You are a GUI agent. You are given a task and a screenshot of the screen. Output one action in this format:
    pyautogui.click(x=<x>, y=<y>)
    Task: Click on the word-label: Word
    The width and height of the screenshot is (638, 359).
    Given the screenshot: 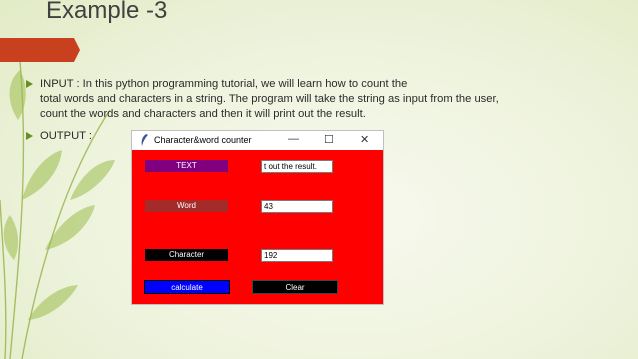 What is the action you would take?
    pyautogui.click(x=186, y=206)
    